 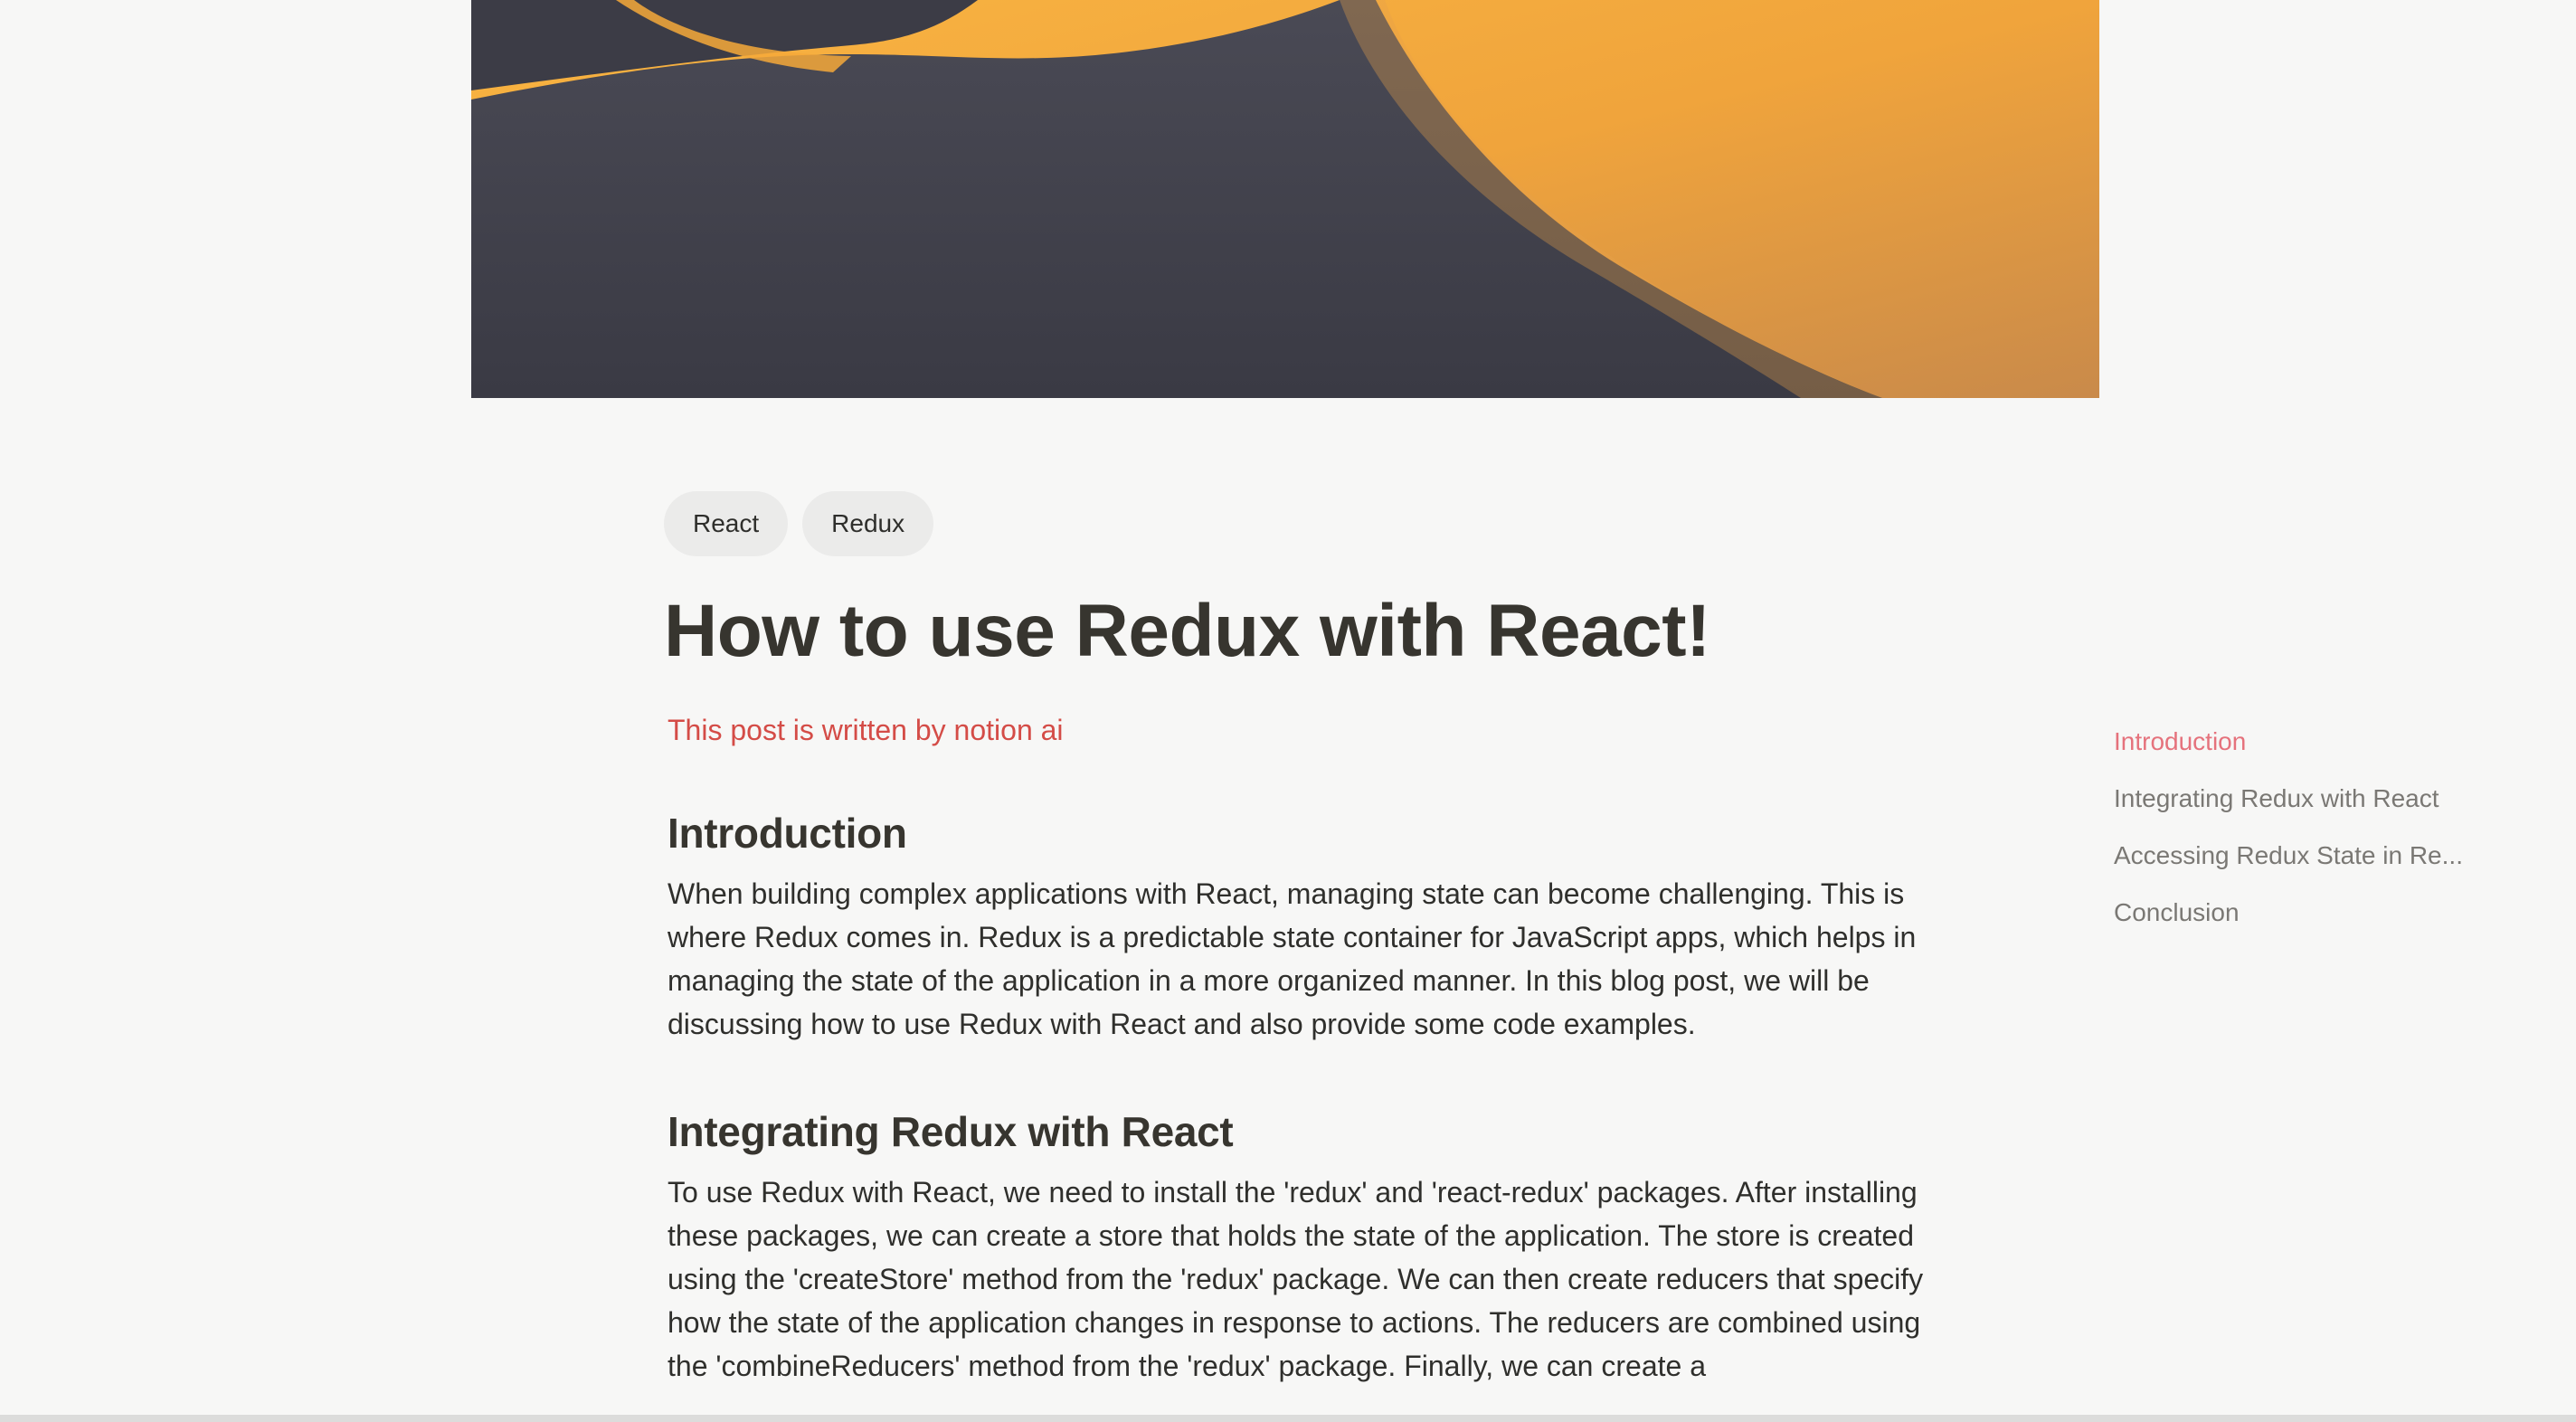 I want to click on tag-list: React Redux, so click(x=1315, y=523).